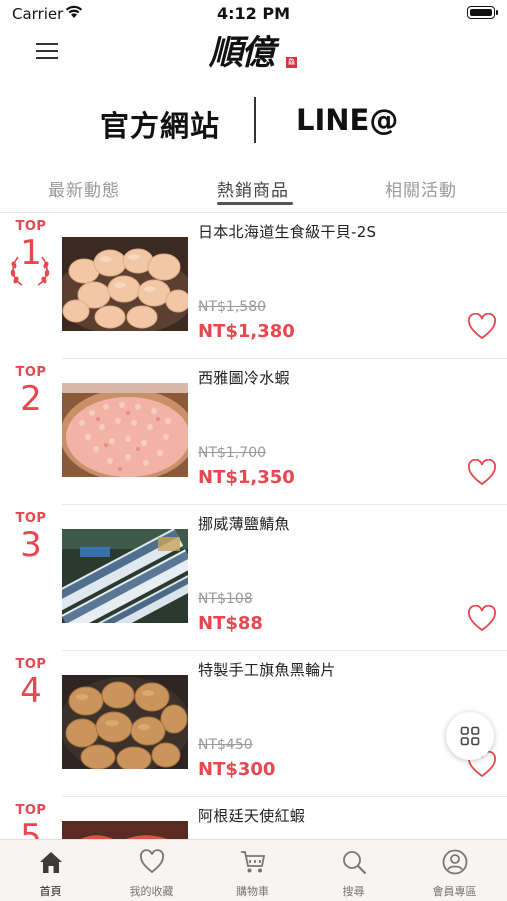 Image resolution: width=507 pixels, height=901 pixels. What do you see at coordinates (225, 745) in the screenshot?
I see `original-price: NT$450` at bounding box center [225, 745].